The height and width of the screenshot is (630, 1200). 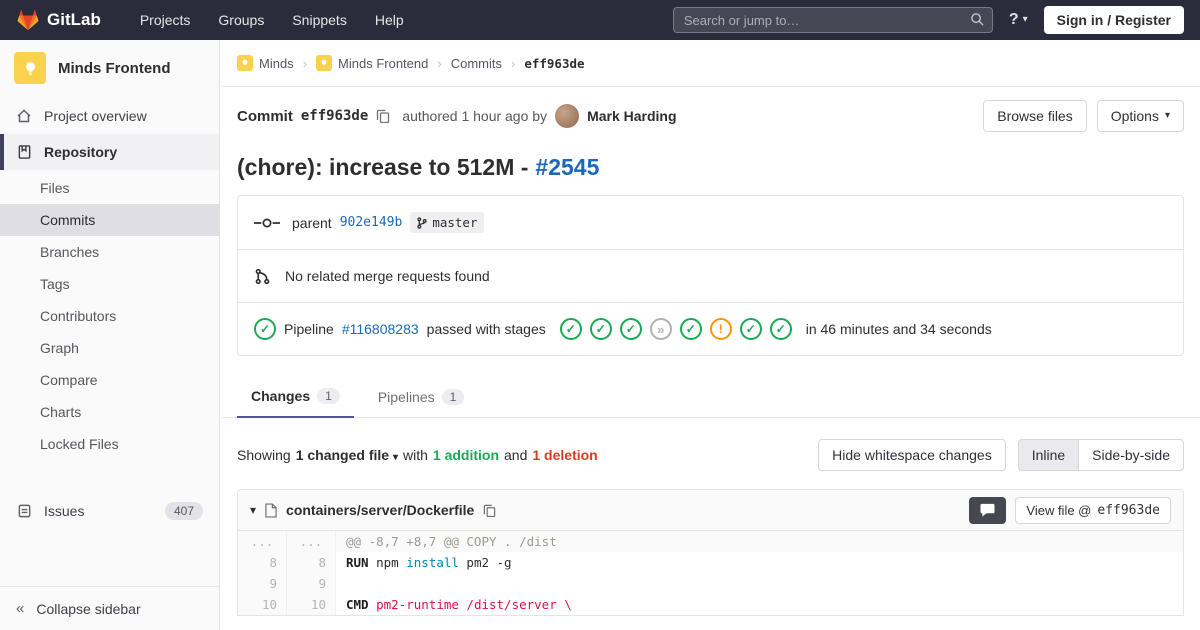 I want to click on sidebar-item-tags: Tags, so click(x=109, y=284).